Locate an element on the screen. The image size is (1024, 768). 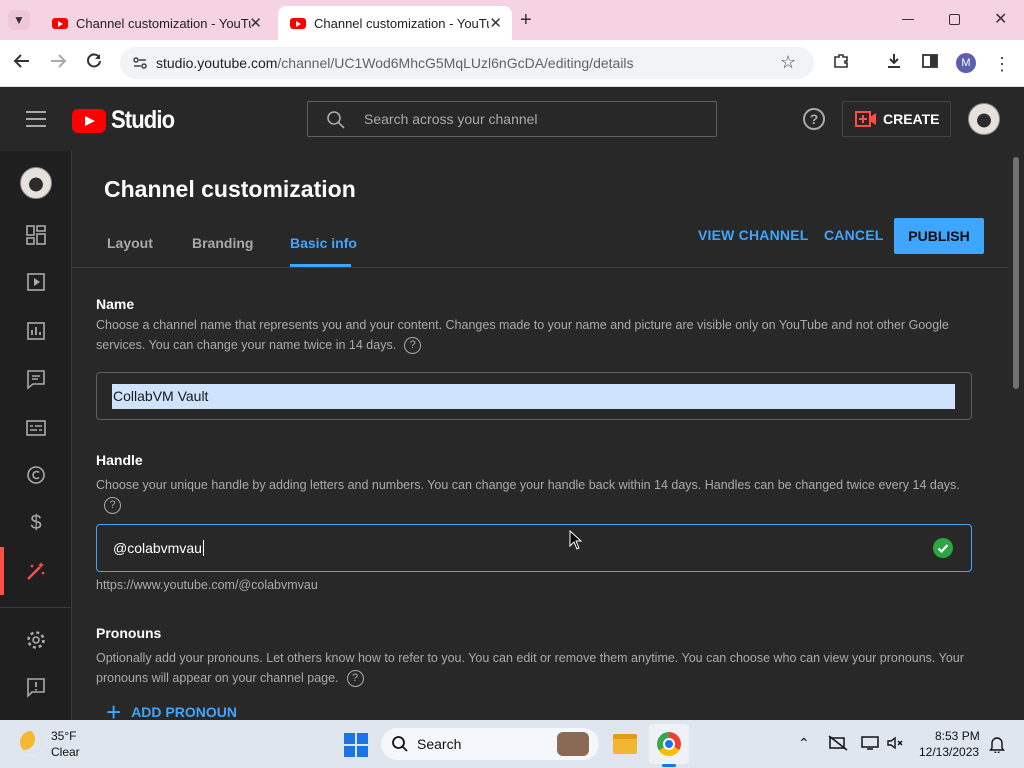
taskbar-search: Search is located at coordinates (490, 744).